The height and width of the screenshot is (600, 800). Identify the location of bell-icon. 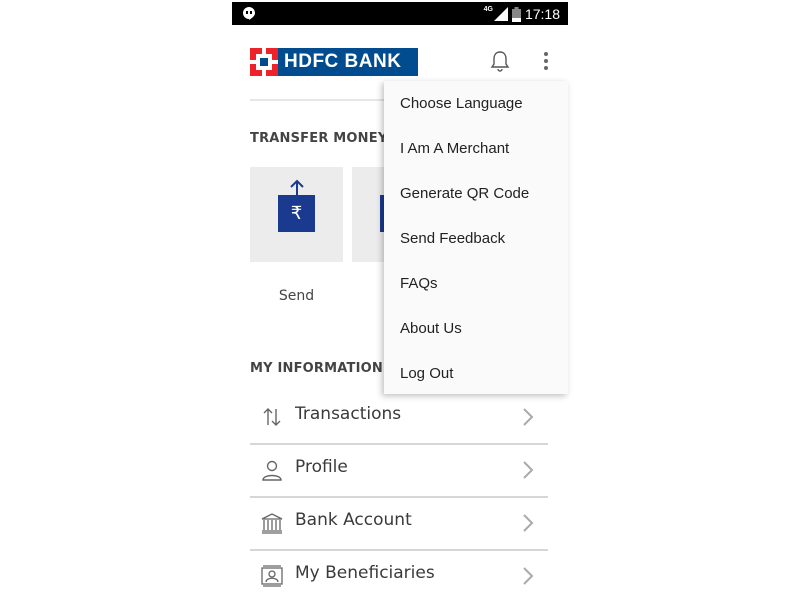
(500, 61).